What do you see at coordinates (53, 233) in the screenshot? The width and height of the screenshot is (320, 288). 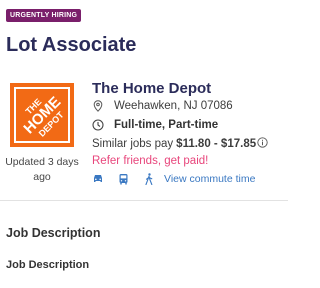 I see `job-description-heading: Job Description` at bounding box center [53, 233].